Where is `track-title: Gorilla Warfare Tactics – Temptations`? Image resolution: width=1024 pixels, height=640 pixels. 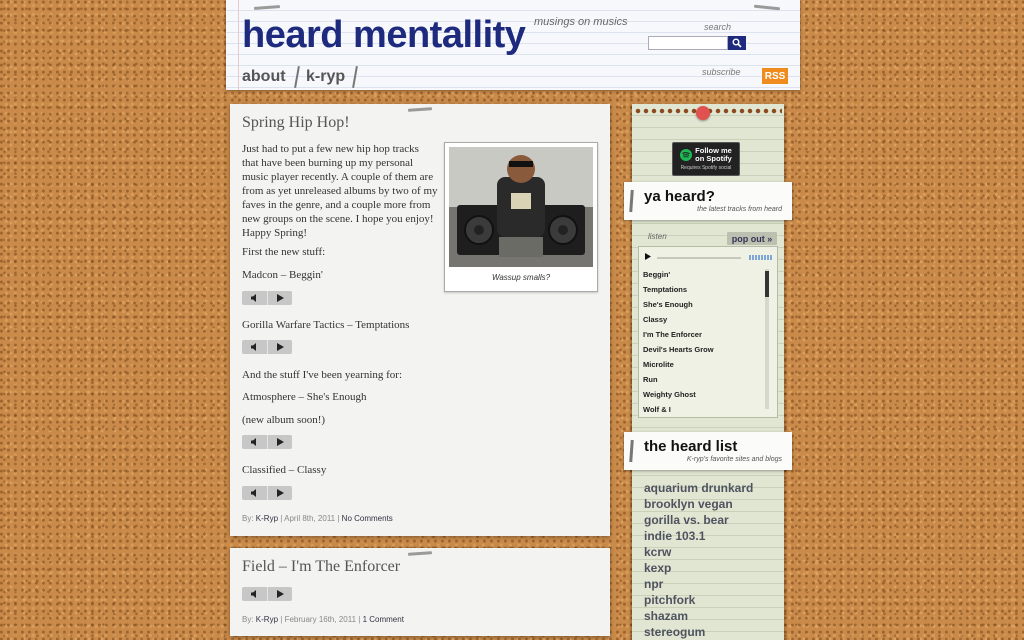 track-title: Gorilla Warfare Tactics – Temptations is located at coordinates (326, 325).